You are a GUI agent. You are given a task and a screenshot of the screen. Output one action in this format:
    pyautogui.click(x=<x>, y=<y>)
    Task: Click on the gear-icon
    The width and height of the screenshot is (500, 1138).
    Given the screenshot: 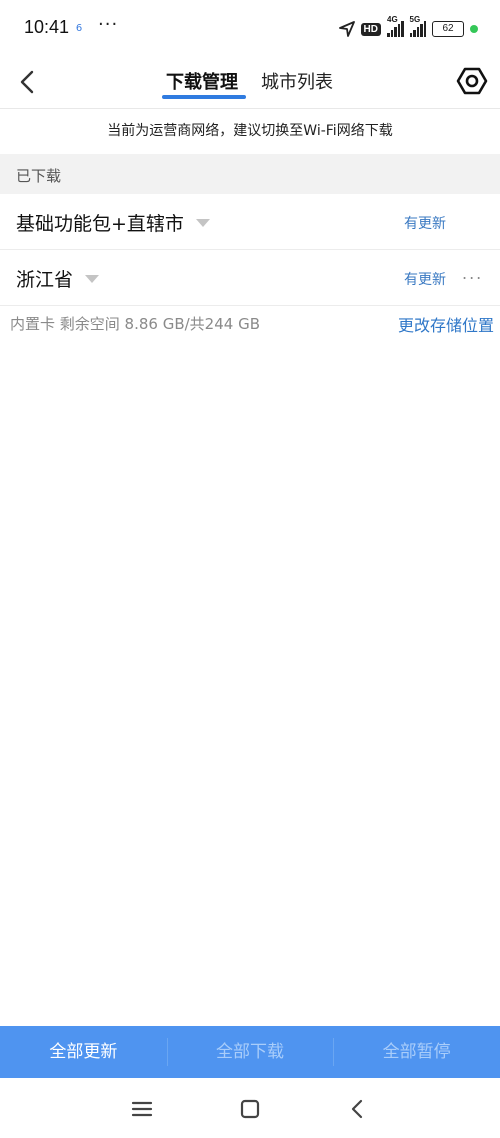 What is the action you would take?
    pyautogui.click(x=472, y=81)
    